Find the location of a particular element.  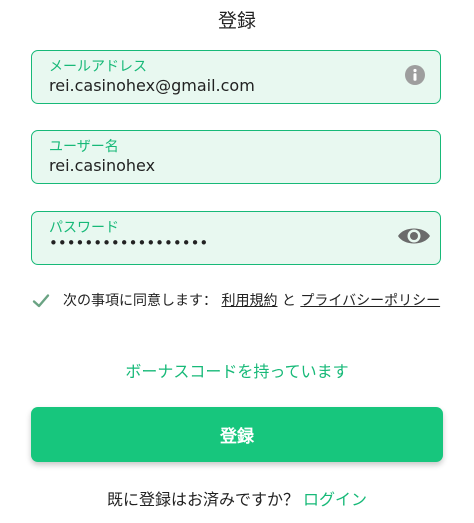

password-field: パスワード •••••••••••••••••• is located at coordinates (236, 238).